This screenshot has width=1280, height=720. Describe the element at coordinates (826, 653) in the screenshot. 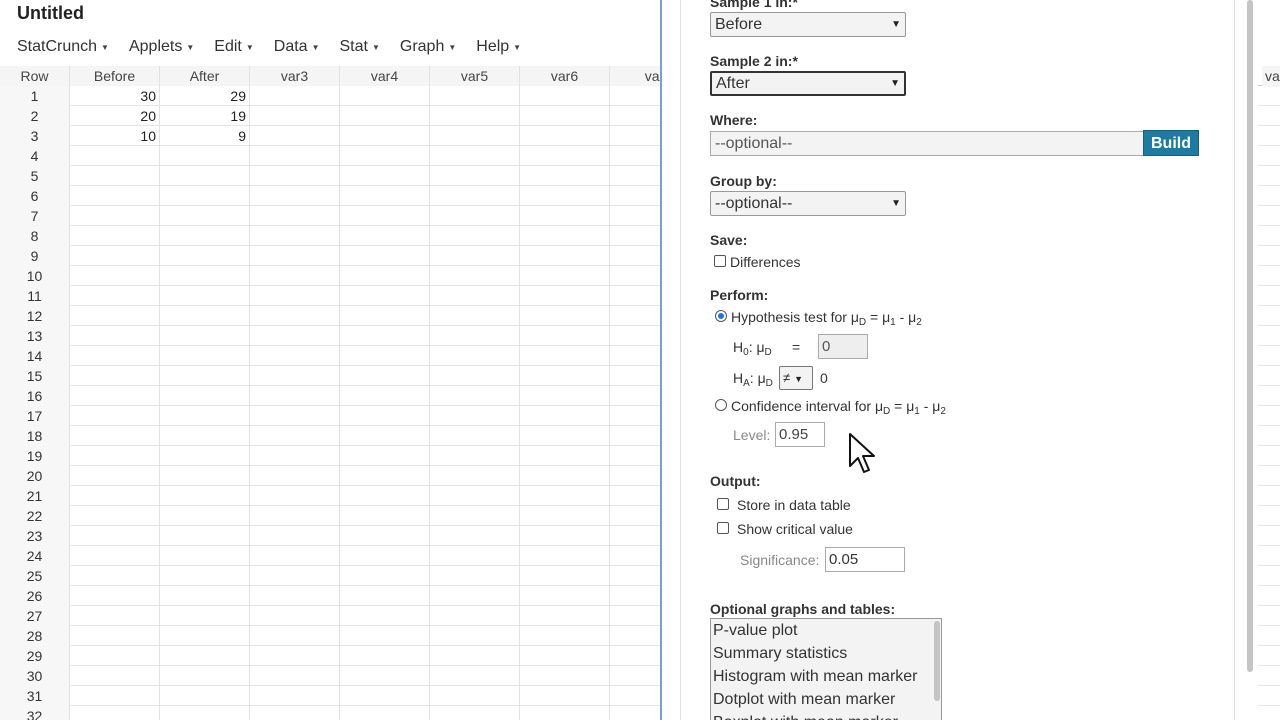

I see `listbox-option: Summary statistics` at that location.